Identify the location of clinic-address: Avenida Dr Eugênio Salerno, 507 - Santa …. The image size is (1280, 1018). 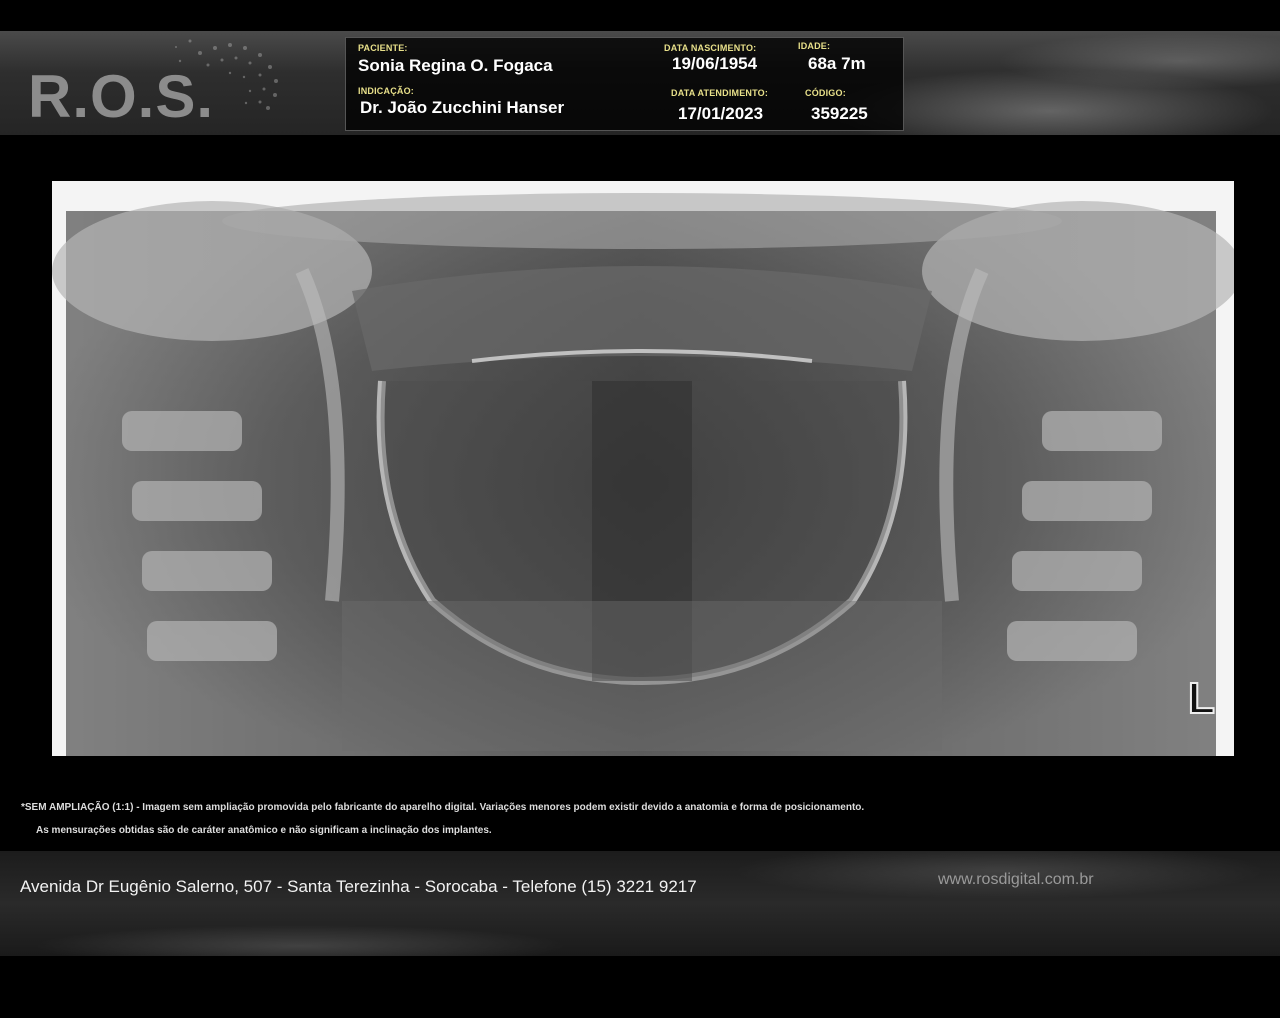
(358, 886).